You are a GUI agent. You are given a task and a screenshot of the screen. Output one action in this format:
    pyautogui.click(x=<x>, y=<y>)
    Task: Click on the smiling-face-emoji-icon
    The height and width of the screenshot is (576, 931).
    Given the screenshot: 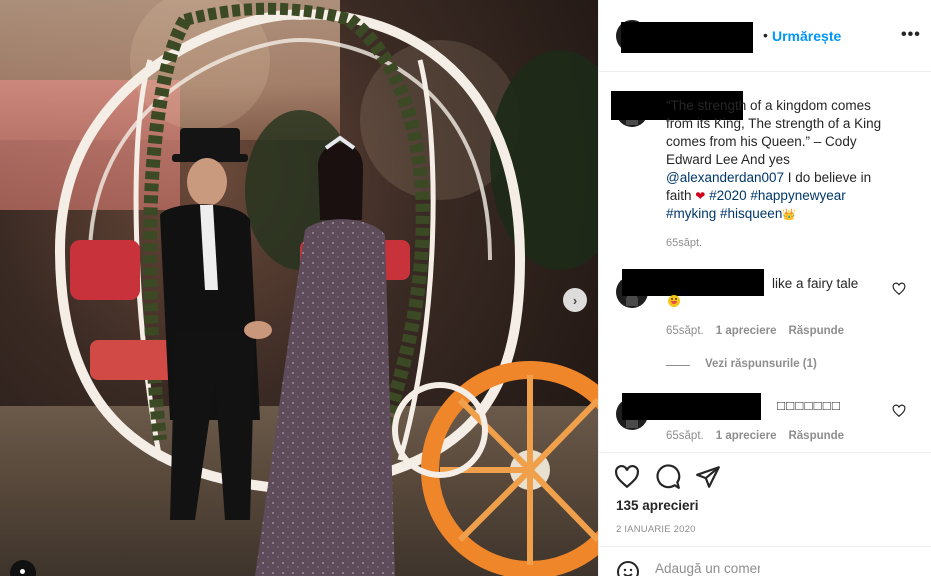 What is the action you would take?
    pyautogui.click(x=674, y=301)
    